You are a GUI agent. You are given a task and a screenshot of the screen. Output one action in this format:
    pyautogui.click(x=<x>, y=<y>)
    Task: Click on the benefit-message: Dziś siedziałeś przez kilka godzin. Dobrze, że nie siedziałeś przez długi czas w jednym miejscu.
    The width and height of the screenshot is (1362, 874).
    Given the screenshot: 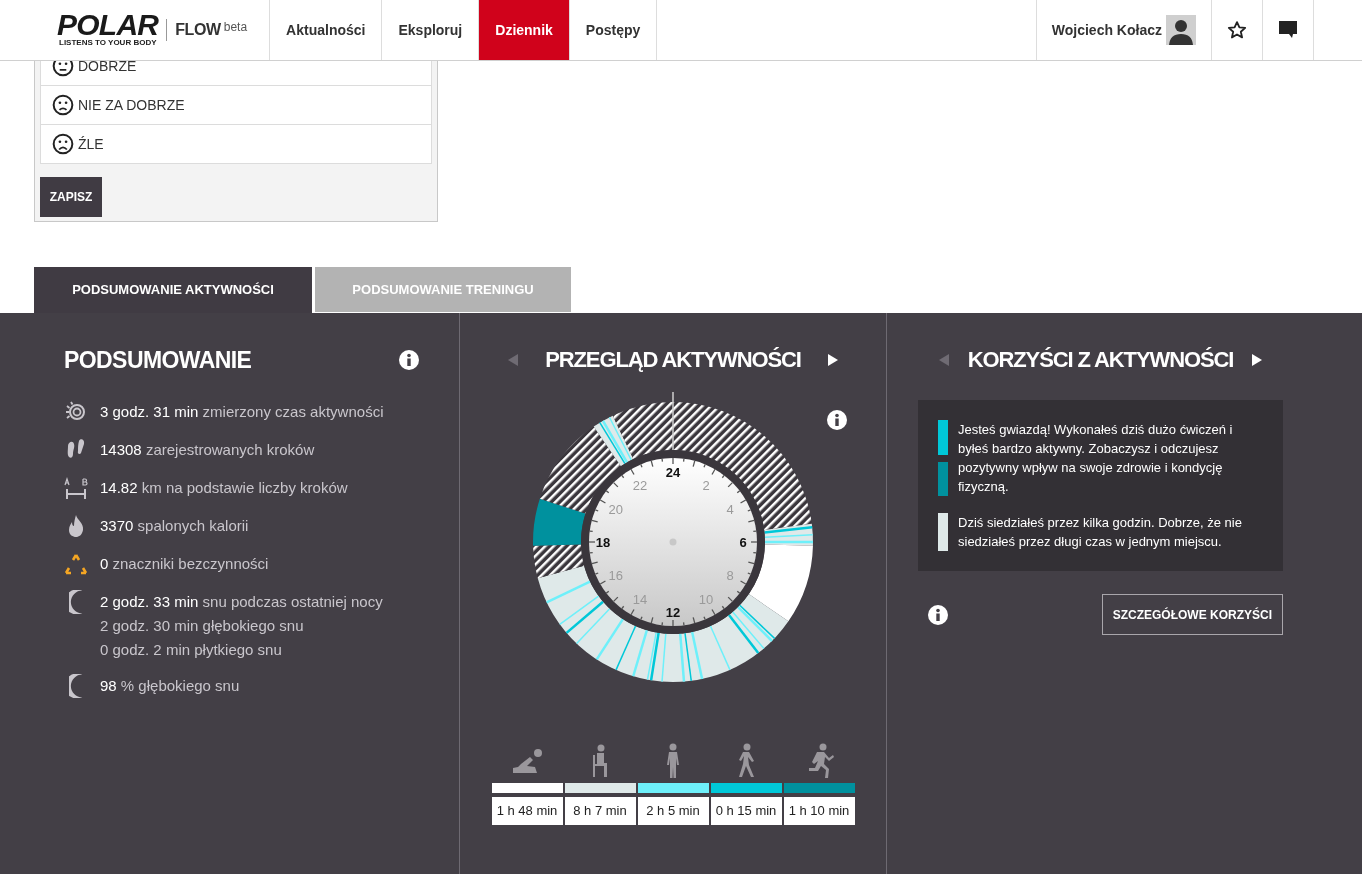 What is the action you would take?
    pyautogui.click(x=1100, y=532)
    